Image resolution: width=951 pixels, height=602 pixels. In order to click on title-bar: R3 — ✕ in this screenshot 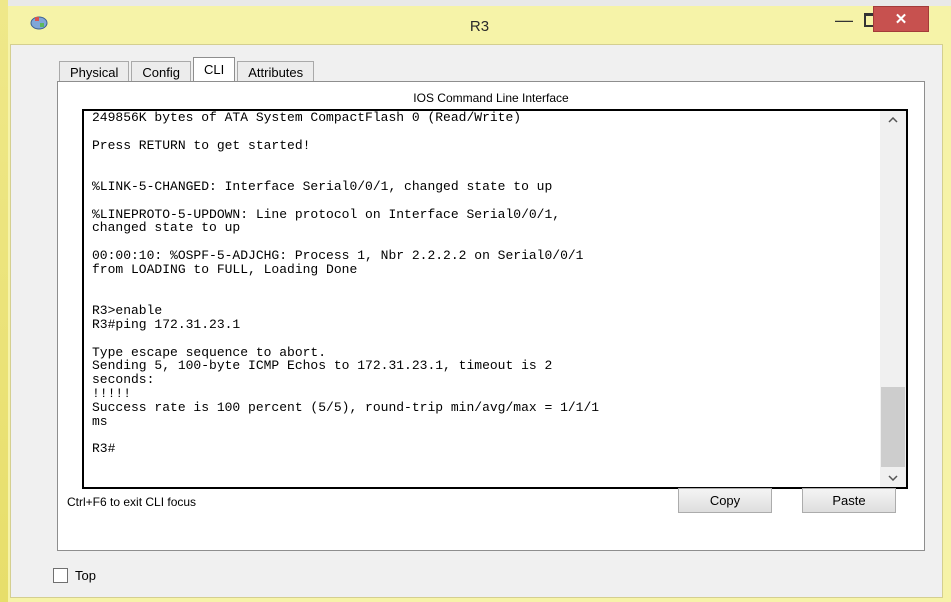, I will do `click(479, 25)`.